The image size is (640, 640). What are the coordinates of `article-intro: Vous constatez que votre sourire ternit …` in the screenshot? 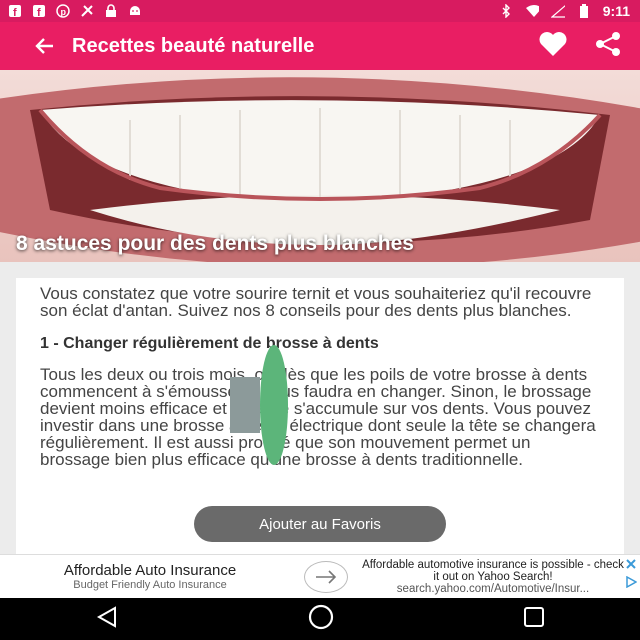 It's located at (316, 302).